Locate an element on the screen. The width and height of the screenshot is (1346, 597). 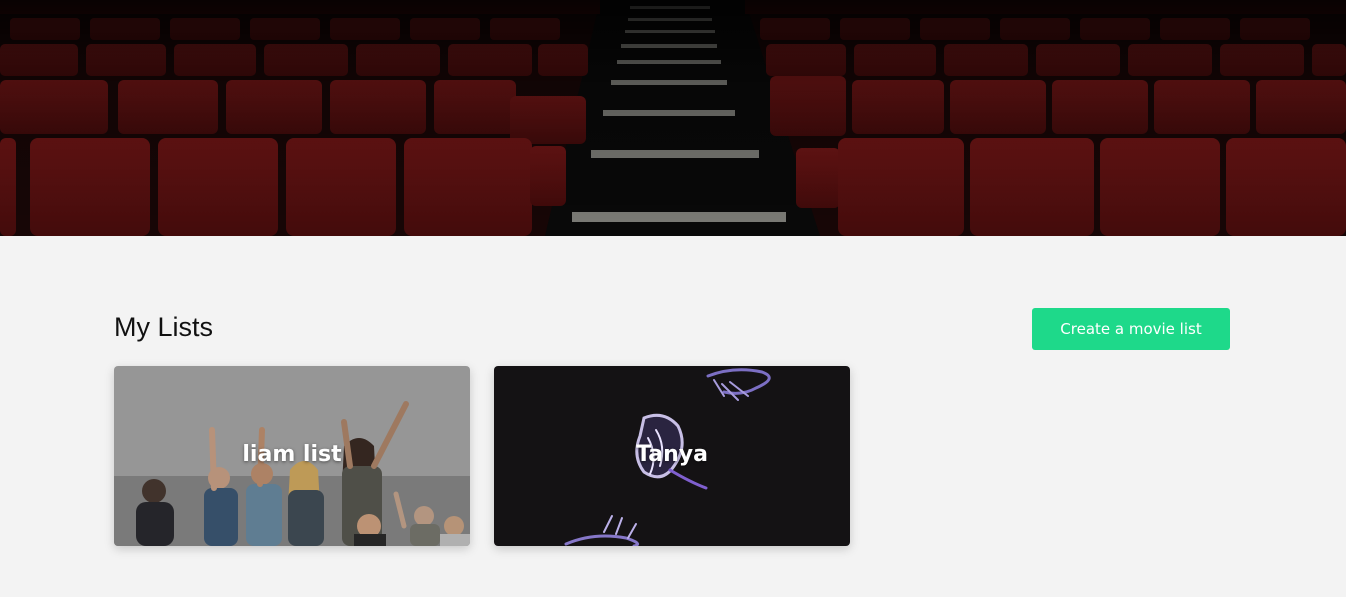
list-card-title: Tanya is located at coordinates (672, 454).